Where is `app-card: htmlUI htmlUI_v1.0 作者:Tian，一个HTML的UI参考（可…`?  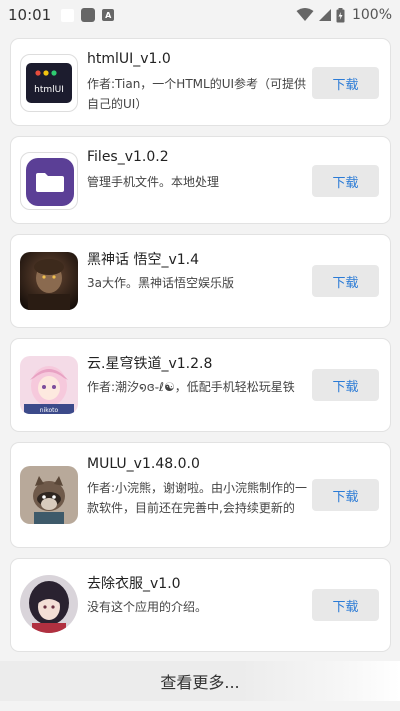 app-card: htmlUI htmlUI_v1.0 作者:Tian，一个HTML的UI参考（可… is located at coordinates (200, 82).